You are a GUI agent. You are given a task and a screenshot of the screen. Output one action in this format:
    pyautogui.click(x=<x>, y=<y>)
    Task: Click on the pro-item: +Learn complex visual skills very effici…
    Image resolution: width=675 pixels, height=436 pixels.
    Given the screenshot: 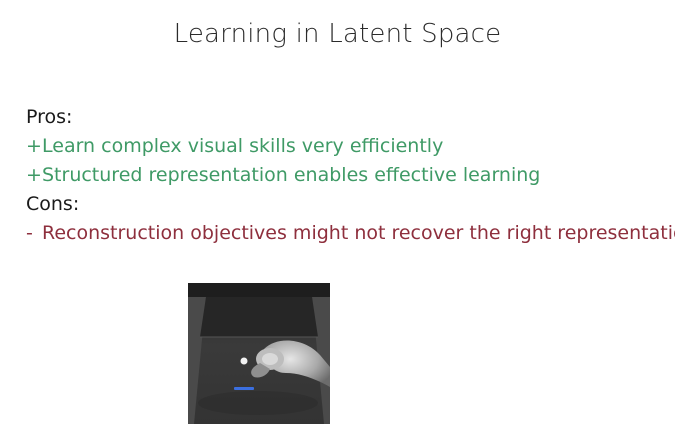 What is the action you would take?
    pyautogui.click(x=346, y=146)
    